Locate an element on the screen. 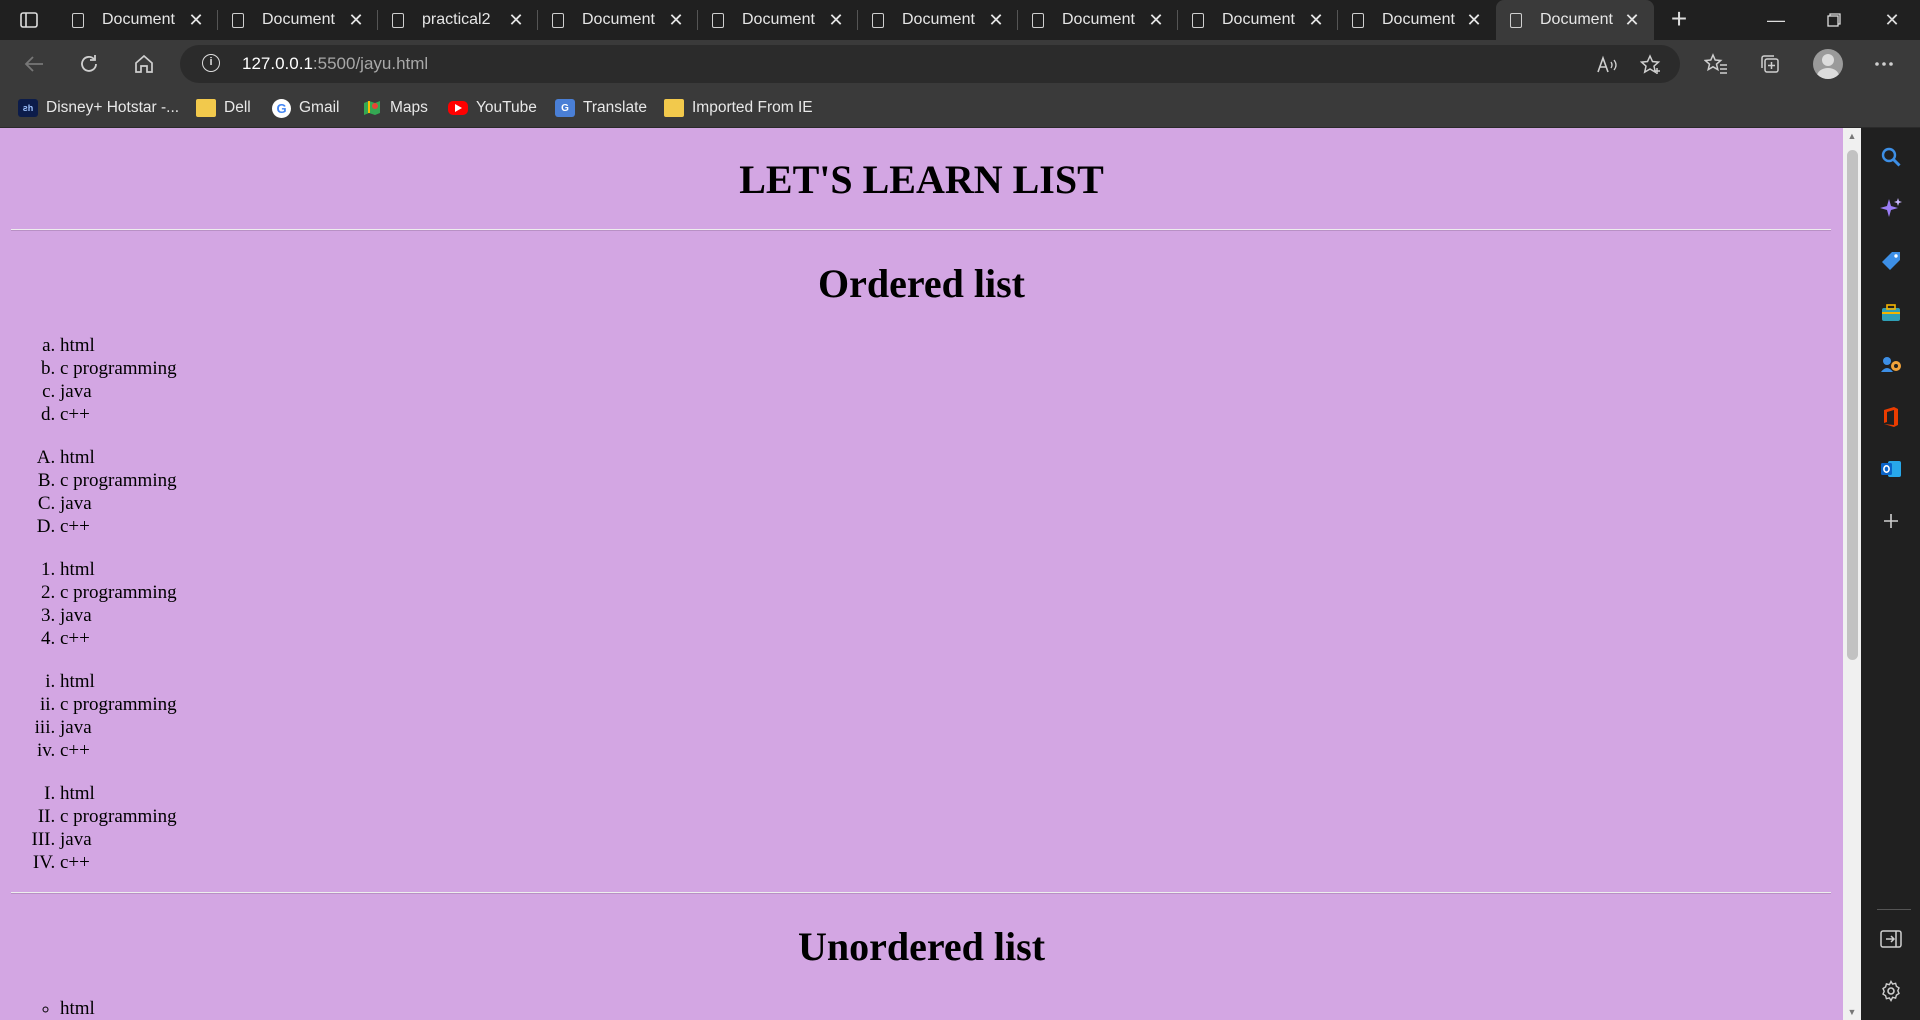 This screenshot has width=1920, height=1020. bookmark-youtube: YouTube is located at coordinates (492, 108).